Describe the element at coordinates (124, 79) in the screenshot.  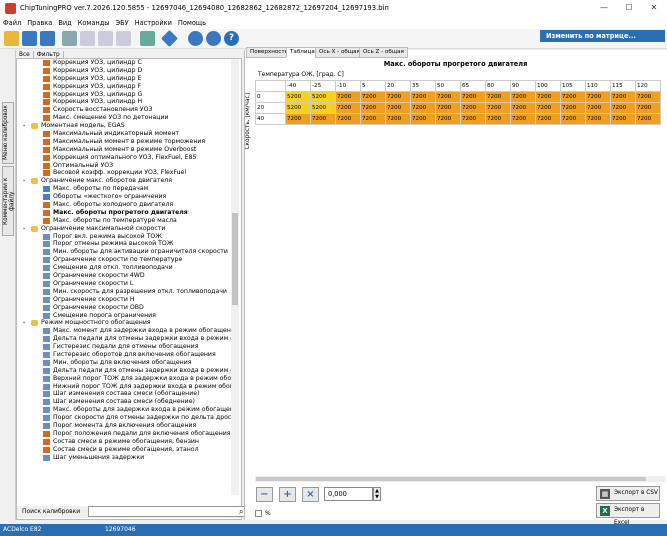
I see `tree-item: Коррекция УОЗ, цилиндр E` at that location.